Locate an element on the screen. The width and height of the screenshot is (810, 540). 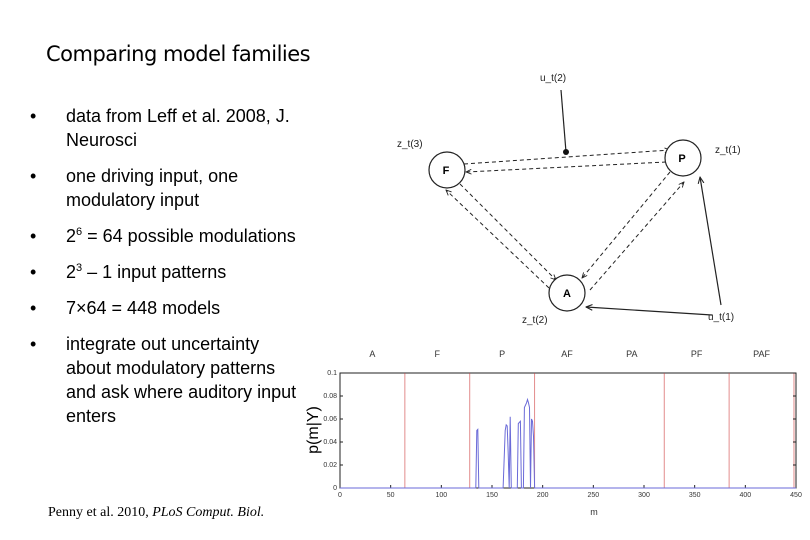
family-label: PAF is located at coordinates (761, 354).